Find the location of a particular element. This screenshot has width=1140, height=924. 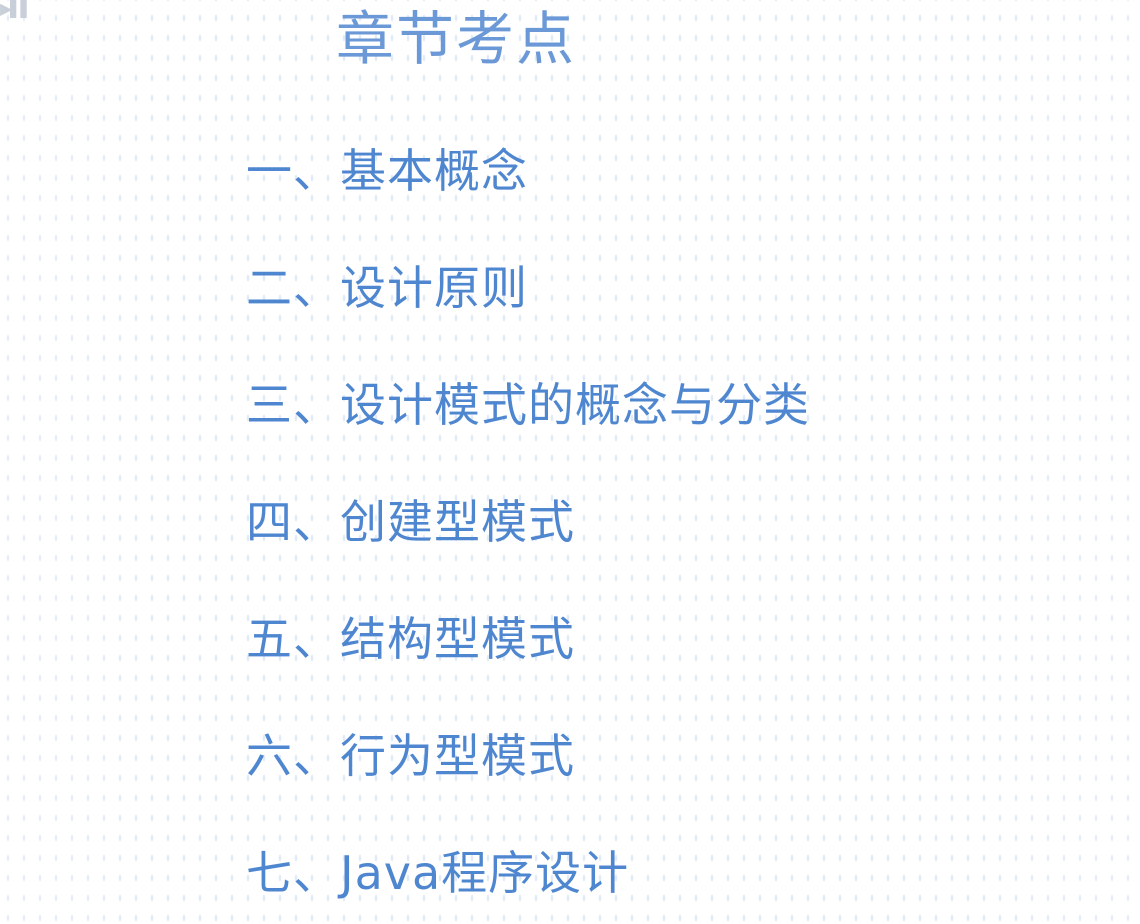

list-item: 四、创建型模式 is located at coordinates (528, 547).